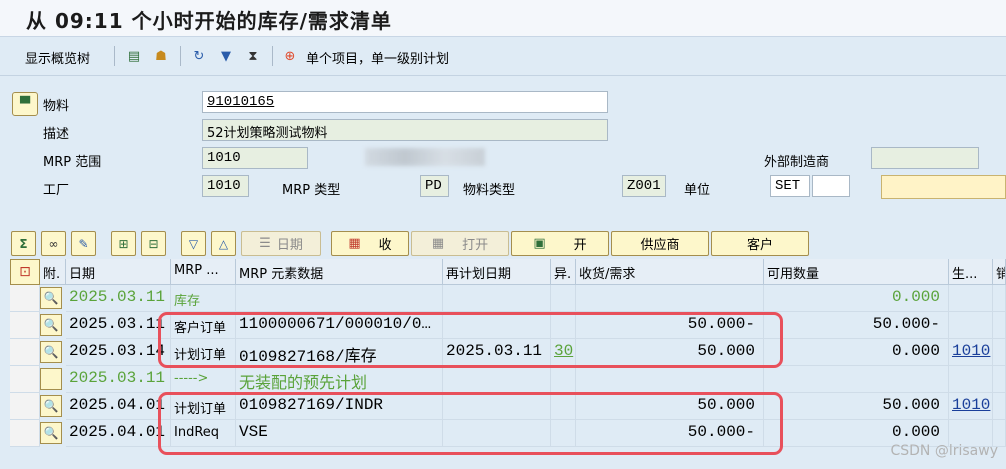 This screenshot has height=469, width=1006. I want to click on people-icon: ☗, so click(161, 56).